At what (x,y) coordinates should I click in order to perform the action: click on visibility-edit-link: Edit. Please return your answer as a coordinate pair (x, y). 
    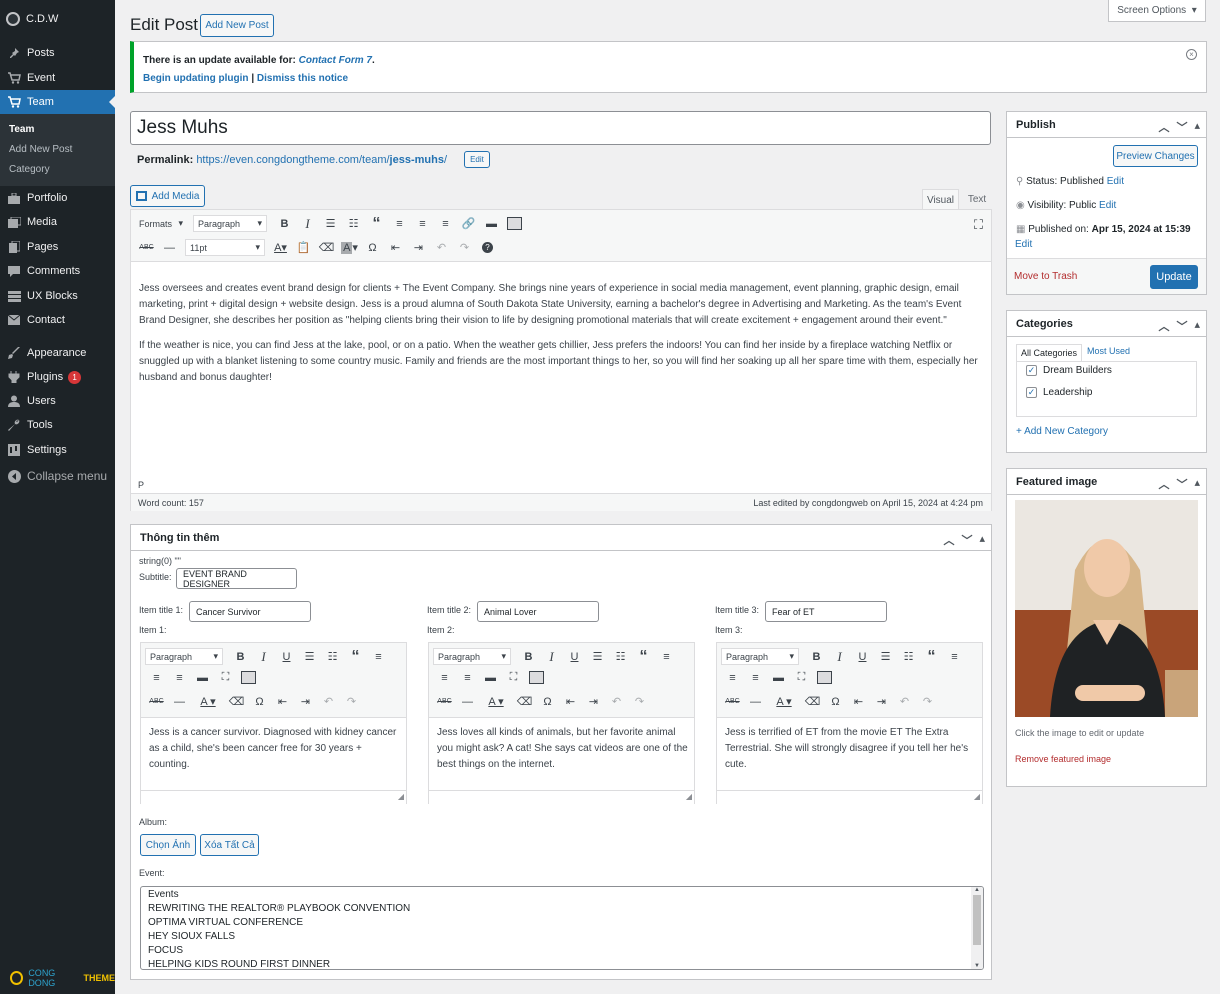
    Looking at the image, I should click on (1107, 205).